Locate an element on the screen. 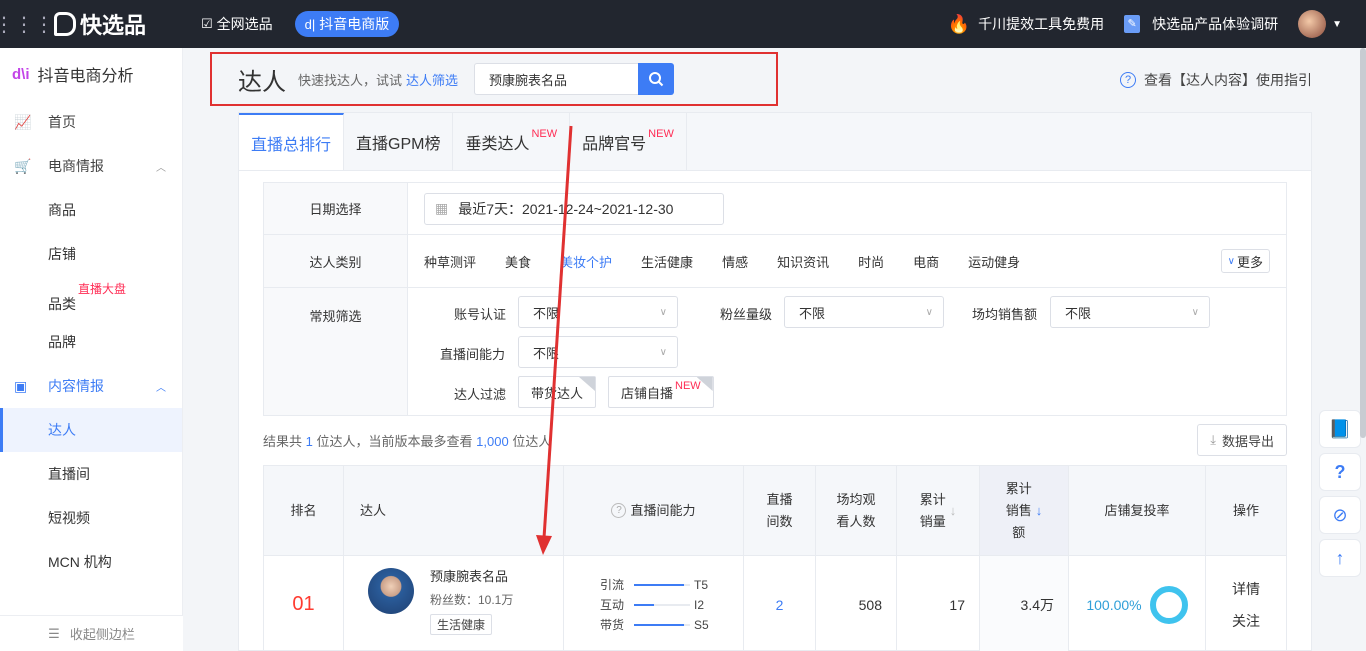  follow-button: 关注 is located at coordinates (1246, 621).